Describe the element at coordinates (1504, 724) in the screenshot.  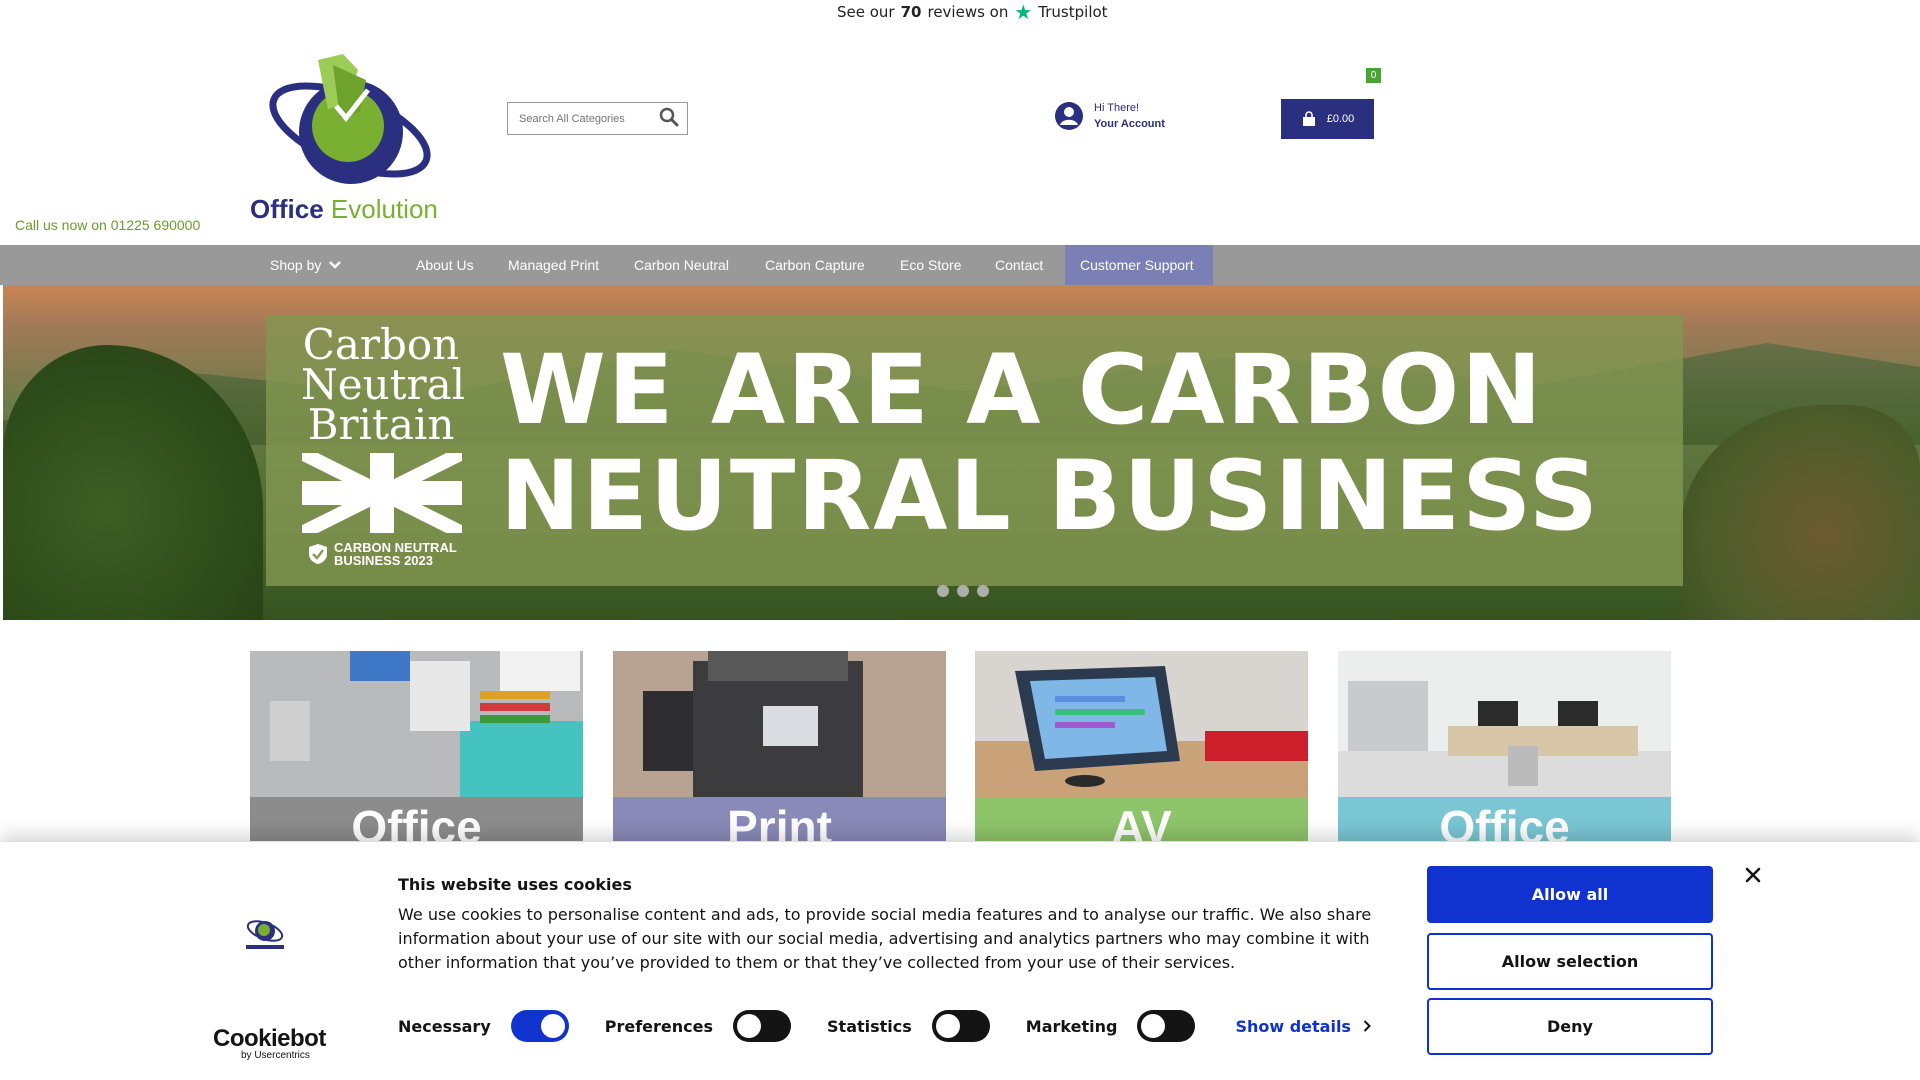
I see `office-furniture-image` at that location.